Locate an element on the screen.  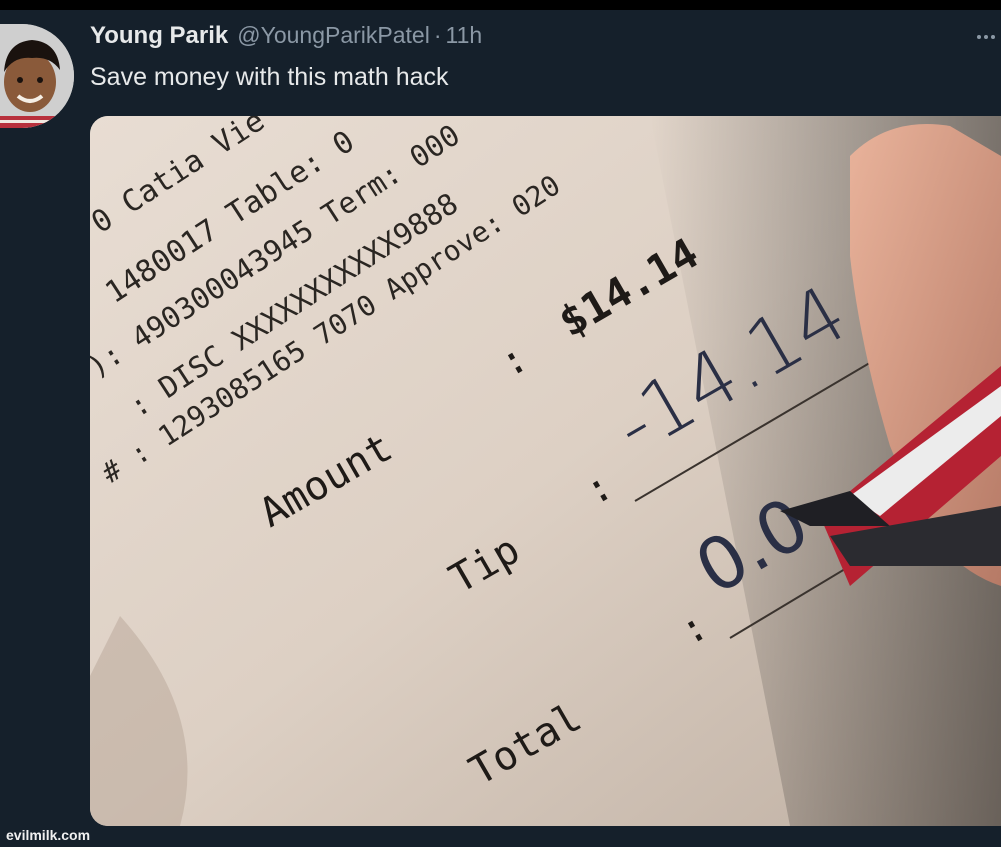
display-name: Young Parik is located at coordinates (159, 36).